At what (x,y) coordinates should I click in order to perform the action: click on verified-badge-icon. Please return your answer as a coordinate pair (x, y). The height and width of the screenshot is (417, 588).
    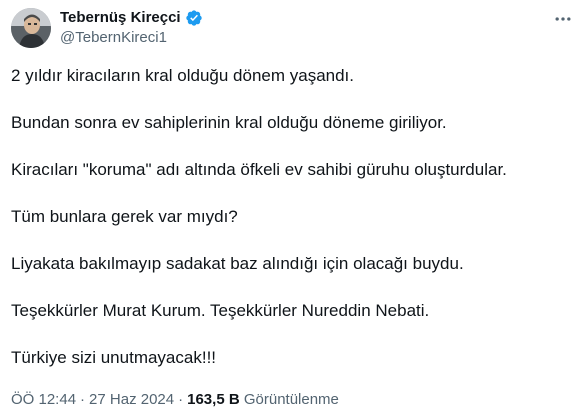
    Looking at the image, I should click on (194, 18).